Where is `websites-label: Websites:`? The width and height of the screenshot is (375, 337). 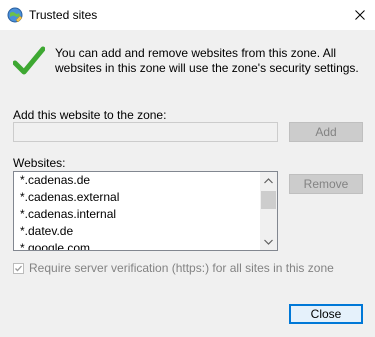
websites-label: Websites: is located at coordinates (39, 163).